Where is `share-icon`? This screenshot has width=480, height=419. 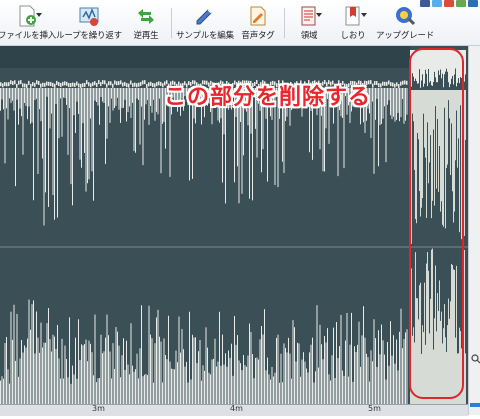 share-icon is located at coordinates (449, 3).